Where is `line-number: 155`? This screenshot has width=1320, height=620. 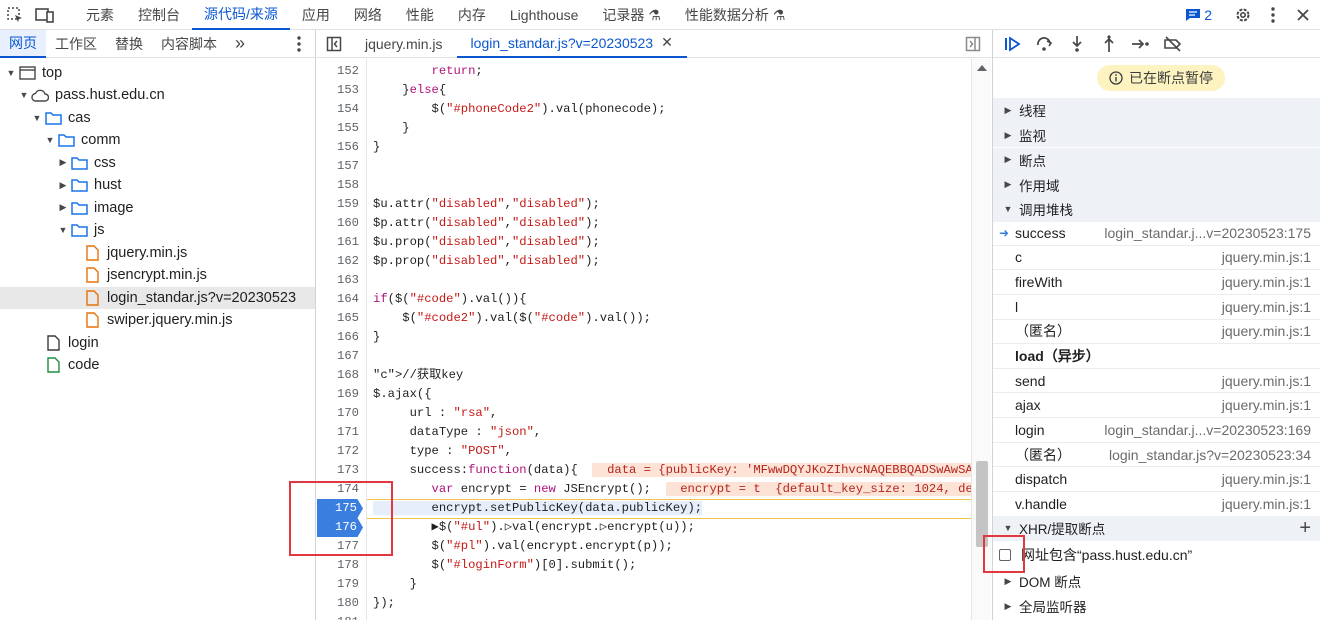
line-number: 155 is located at coordinates (341, 128).